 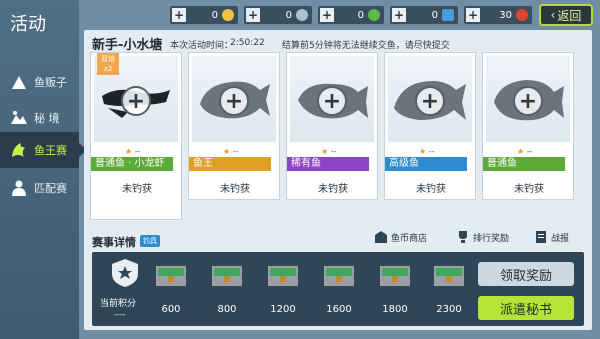 I want to click on shop-icon, so click(x=381, y=237).